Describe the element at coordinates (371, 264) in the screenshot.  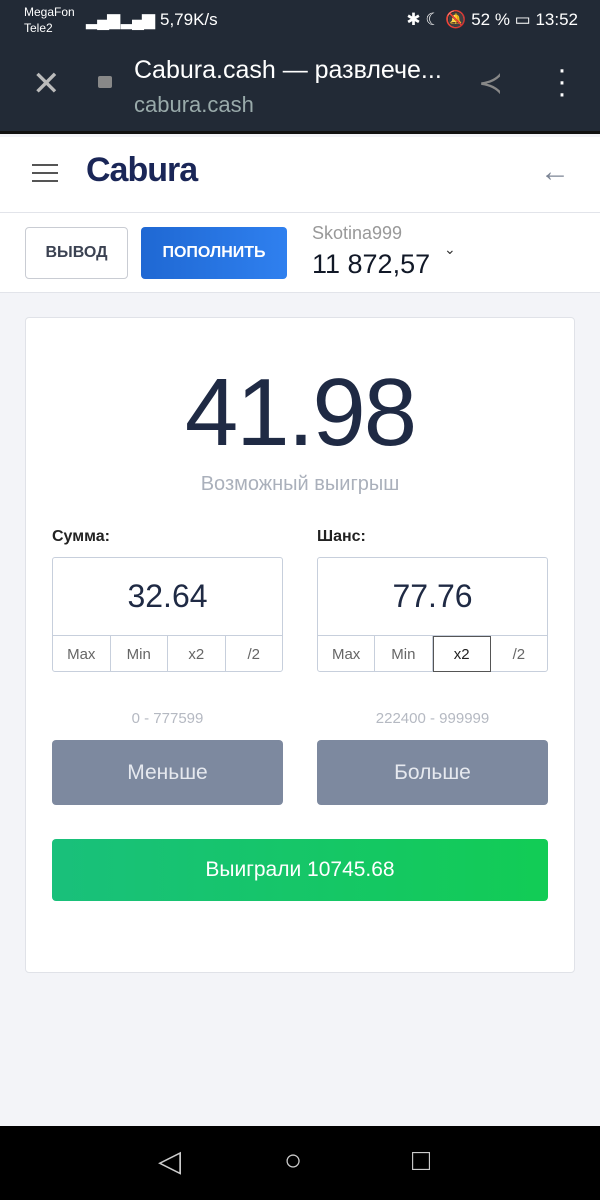
I see `balance: 11 872,57` at that location.